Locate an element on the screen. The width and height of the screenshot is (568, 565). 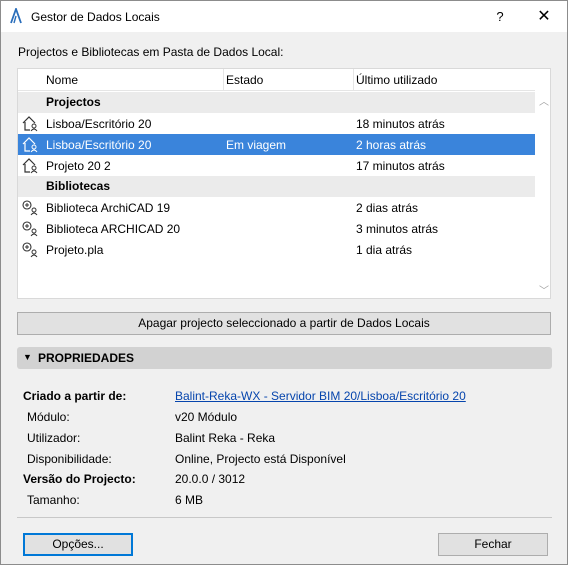
group-row-libraries: Bibliotecas is located at coordinates (276, 186).